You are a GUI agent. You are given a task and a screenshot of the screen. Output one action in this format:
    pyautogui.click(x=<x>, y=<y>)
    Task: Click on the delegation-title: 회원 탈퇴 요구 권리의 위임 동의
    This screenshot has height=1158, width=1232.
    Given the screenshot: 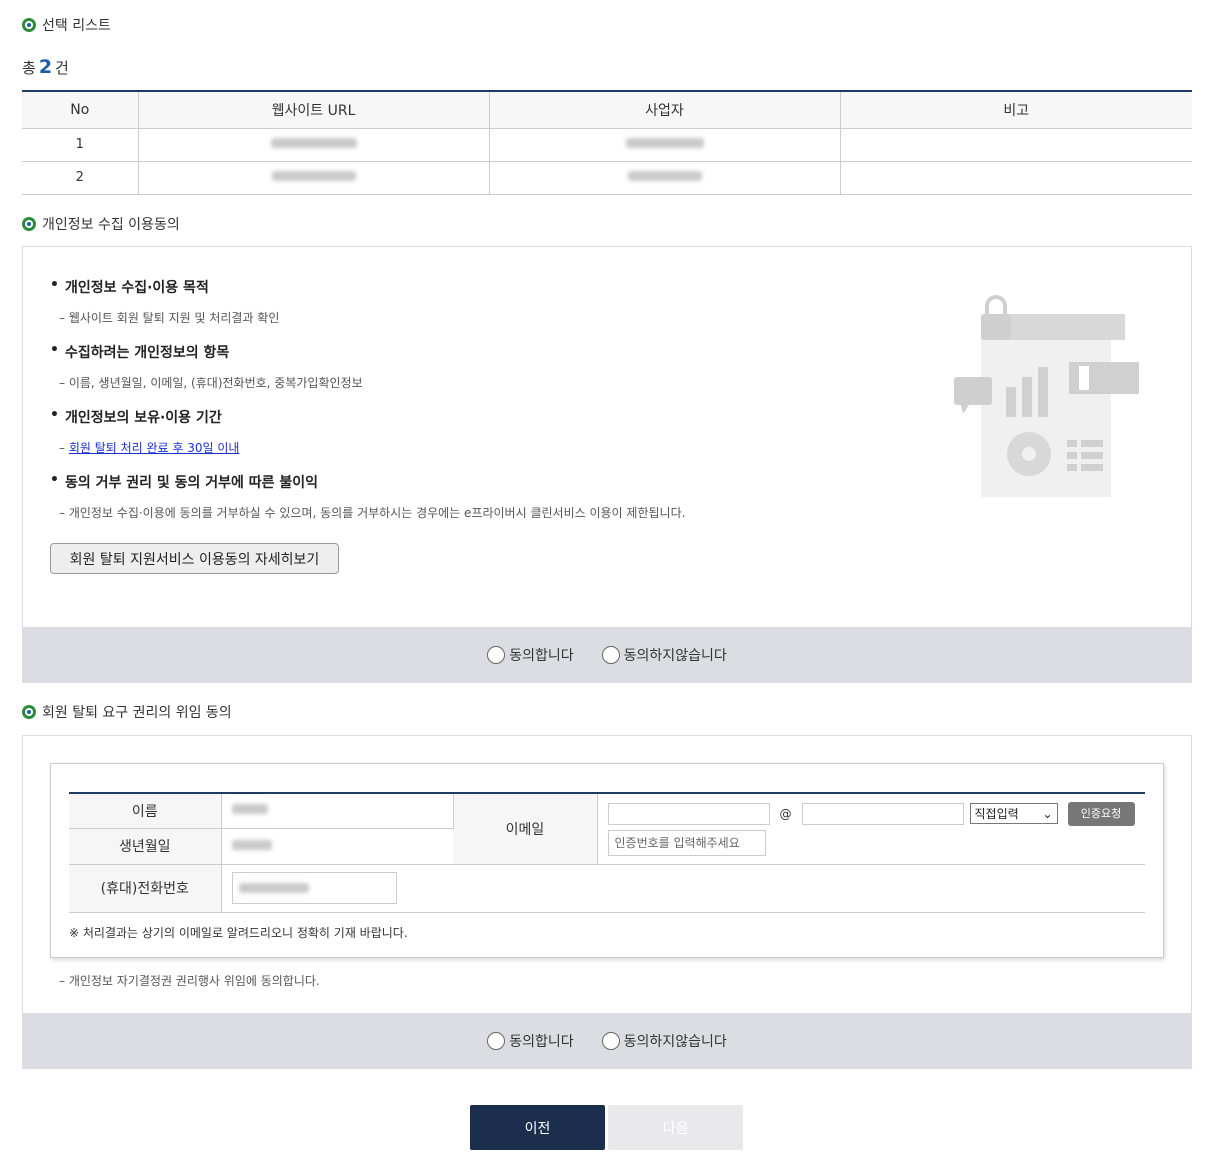 What is the action you would take?
    pyautogui.click(x=127, y=712)
    